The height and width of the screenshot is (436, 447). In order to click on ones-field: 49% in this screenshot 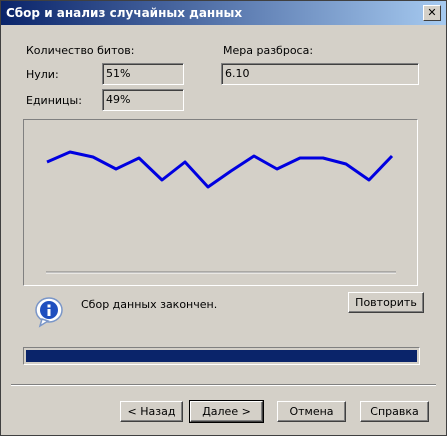, I will do `click(143, 100)`.